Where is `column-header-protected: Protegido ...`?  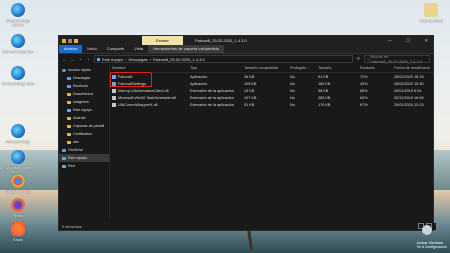
column-header-protected: Protegido ... is located at coordinates (302, 68).